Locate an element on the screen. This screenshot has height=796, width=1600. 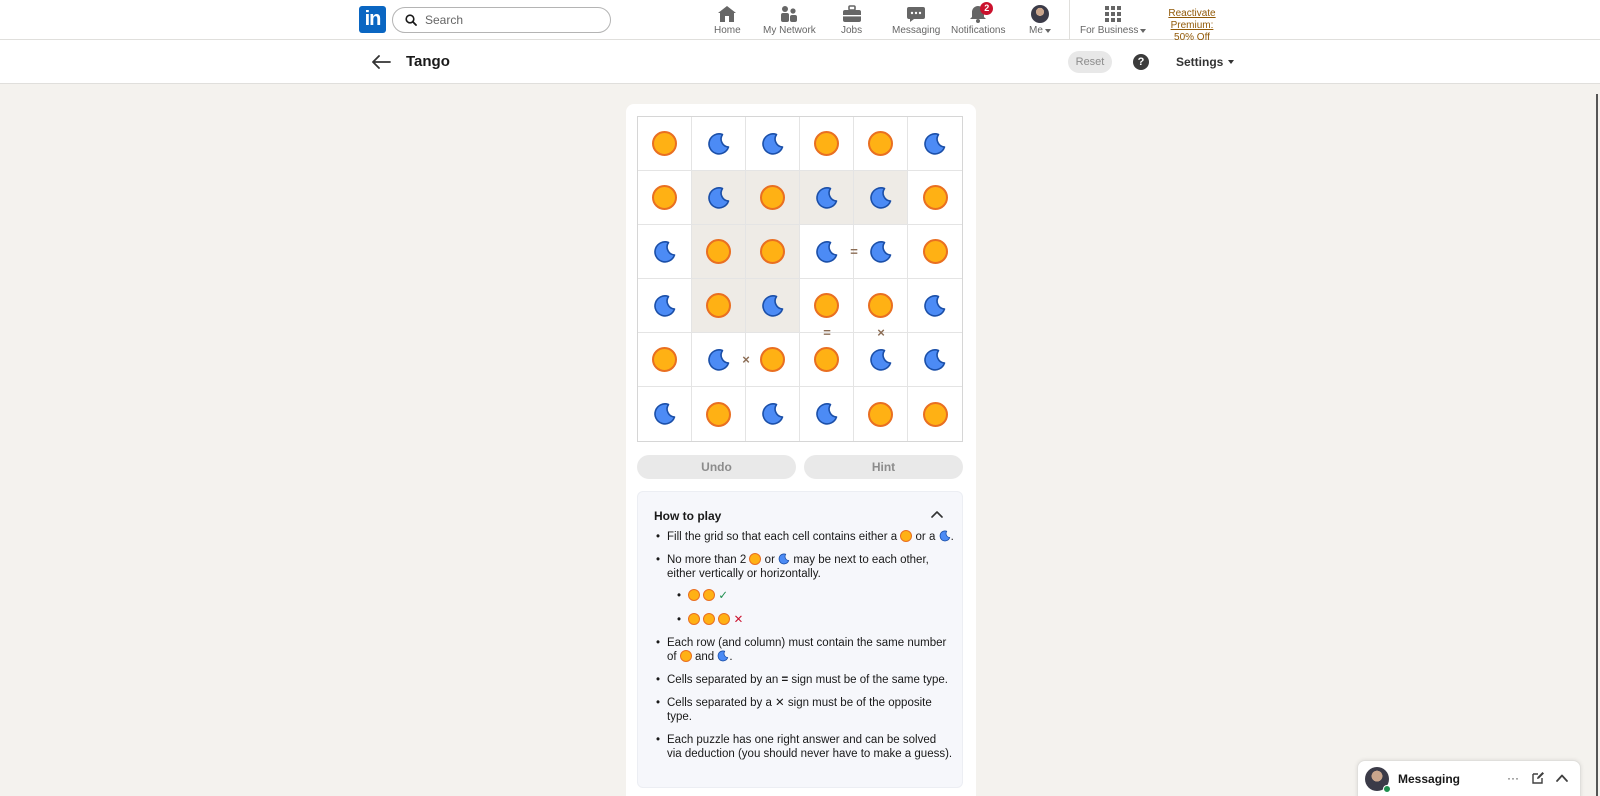
help-icon: ? is located at coordinates (1141, 62).